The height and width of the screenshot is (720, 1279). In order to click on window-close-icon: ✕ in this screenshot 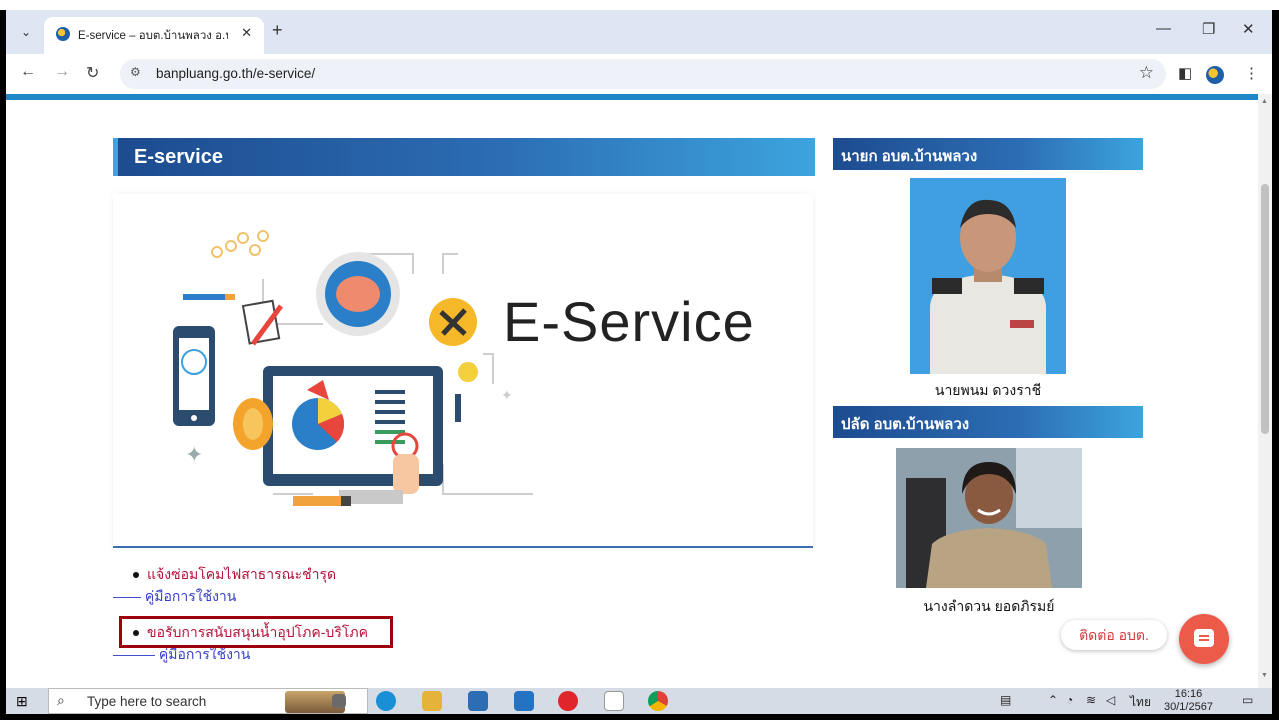, I will do `click(1248, 29)`.